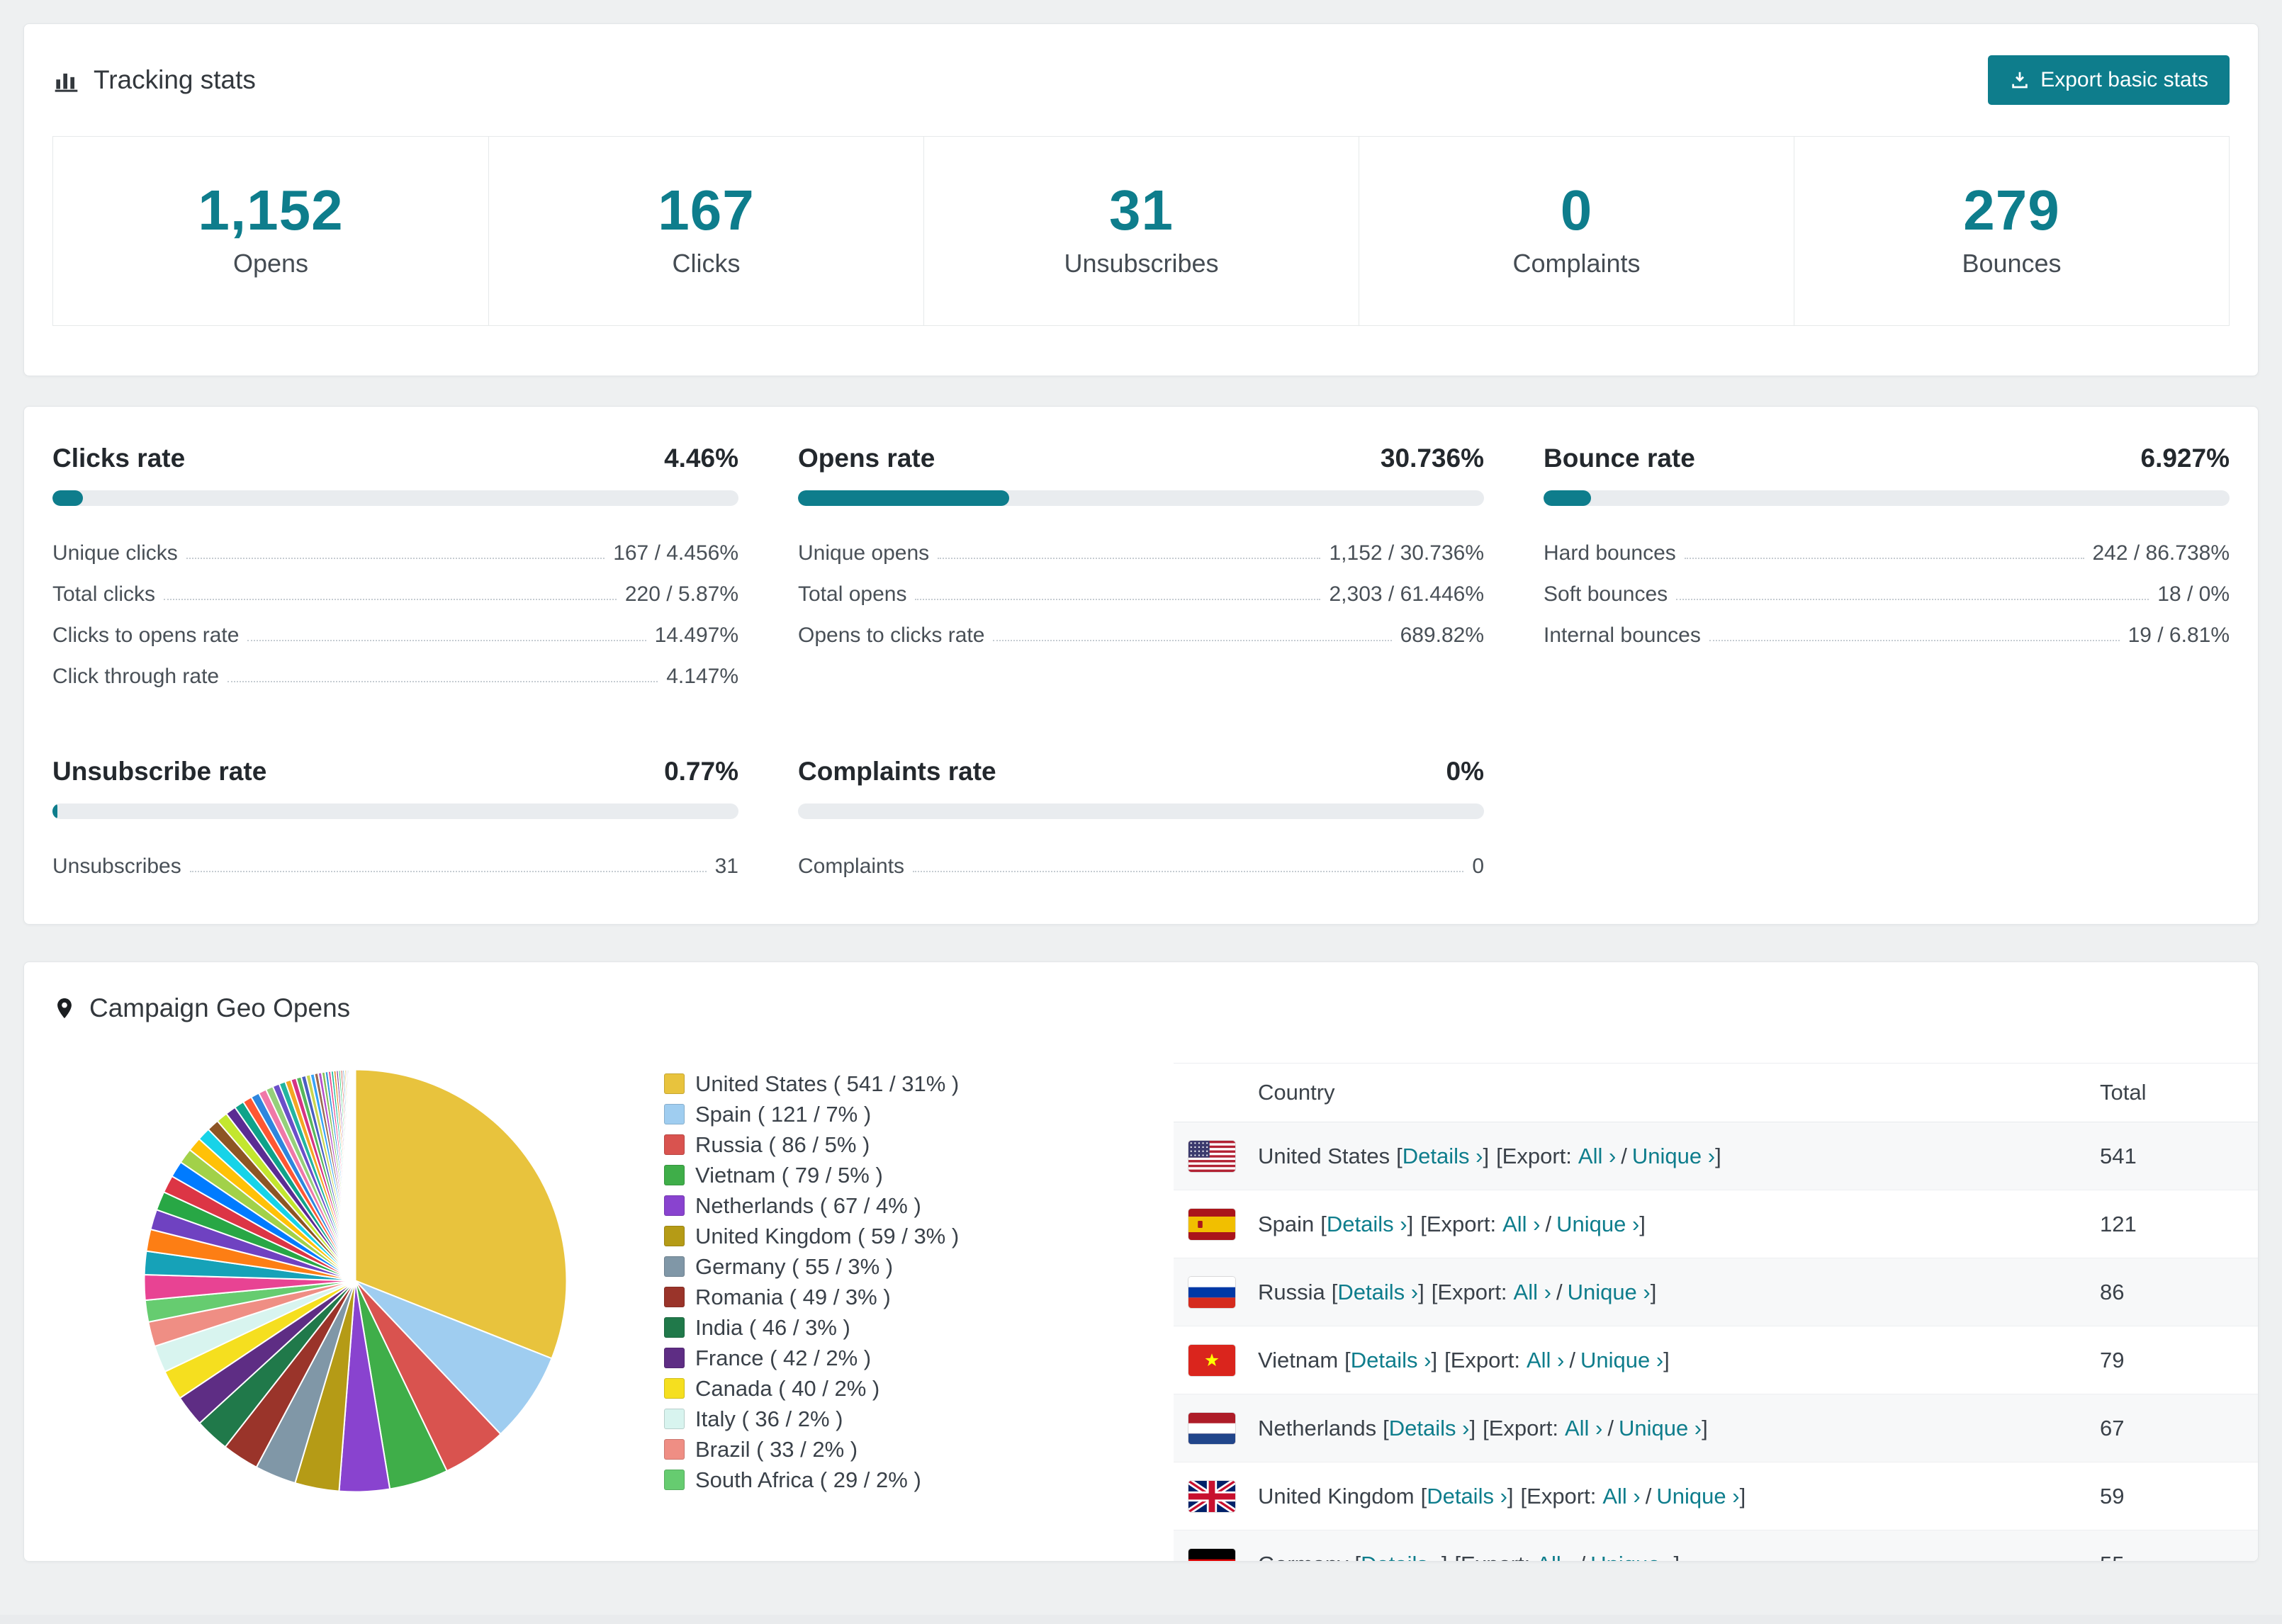 The height and width of the screenshot is (1624, 2282). Describe the element at coordinates (395, 858) in the screenshot. I see `rate-stat-row: Unsubscribes 31` at that location.